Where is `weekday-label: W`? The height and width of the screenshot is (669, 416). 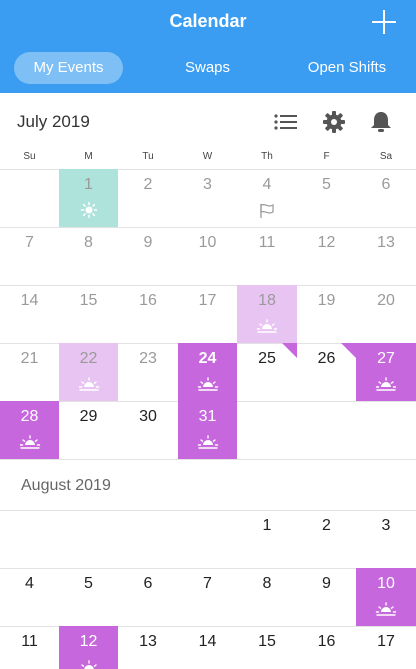 weekday-label: W is located at coordinates (207, 156).